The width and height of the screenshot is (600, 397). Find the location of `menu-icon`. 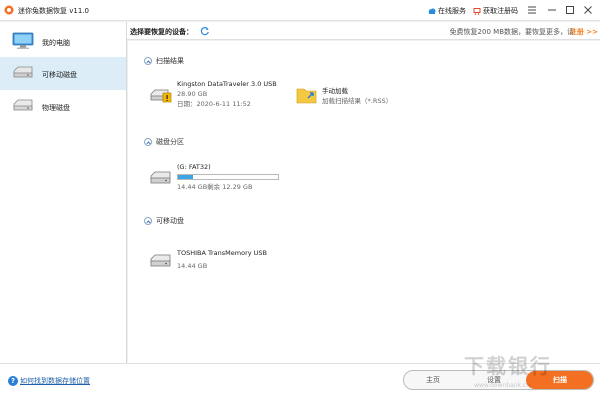

menu-icon is located at coordinates (532, 10).